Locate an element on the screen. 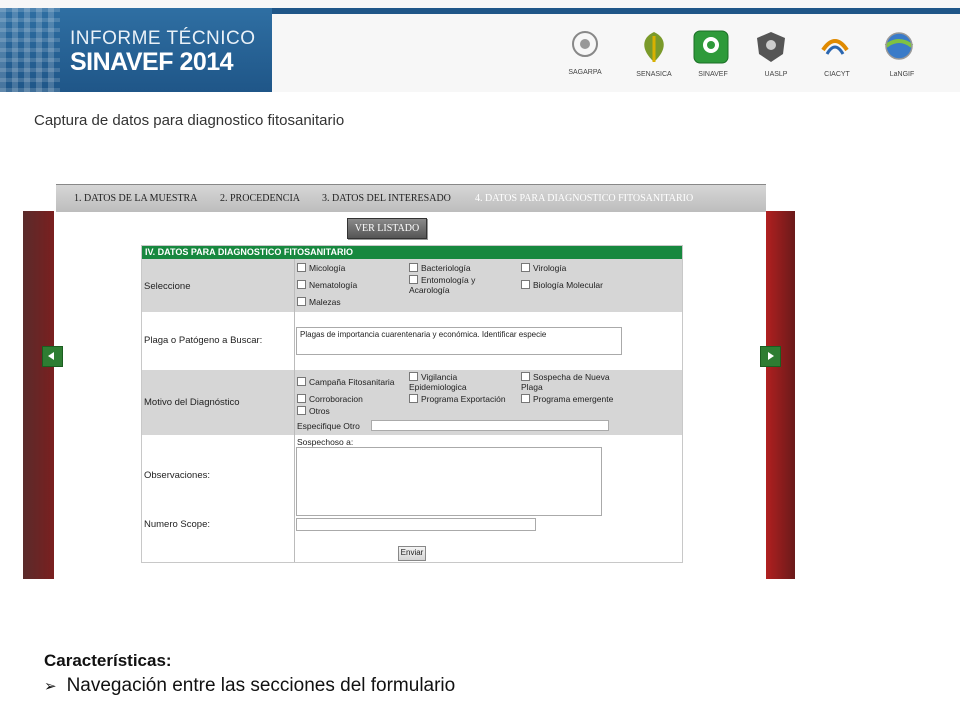 This screenshot has height=720, width=960. uaslp-label: UASLP is located at coordinates (776, 74).